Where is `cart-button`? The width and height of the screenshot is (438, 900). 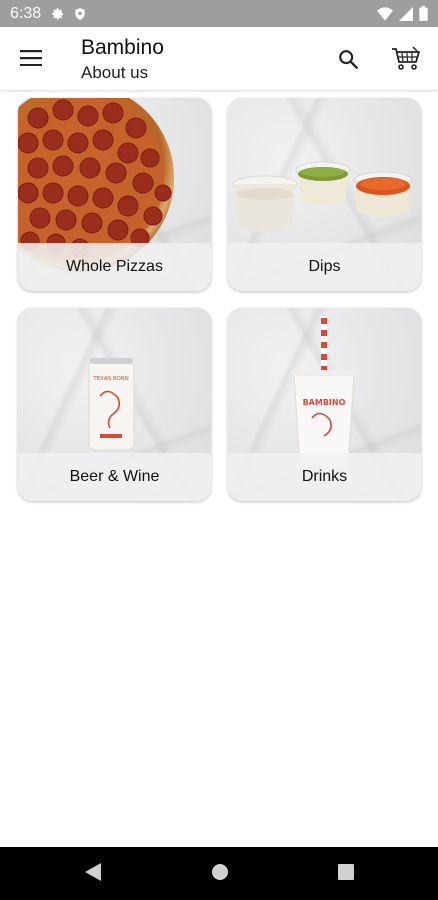 cart-button is located at coordinates (406, 58).